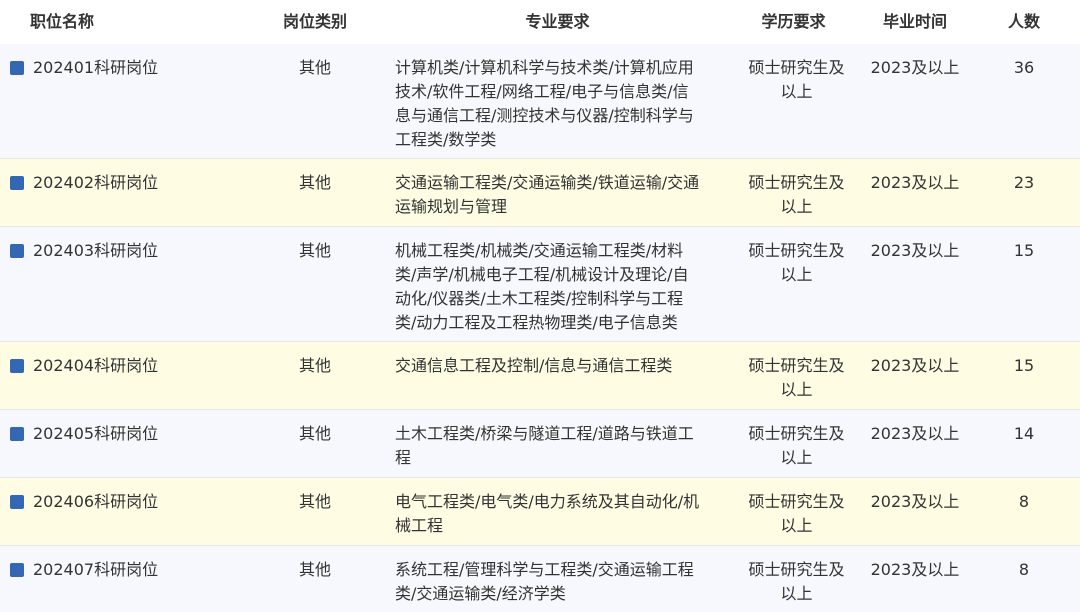 Image resolution: width=1080 pixels, height=612 pixels. Describe the element at coordinates (96, 501) in the screenshot. I see `position-name: 202406科研岗位` at that location.